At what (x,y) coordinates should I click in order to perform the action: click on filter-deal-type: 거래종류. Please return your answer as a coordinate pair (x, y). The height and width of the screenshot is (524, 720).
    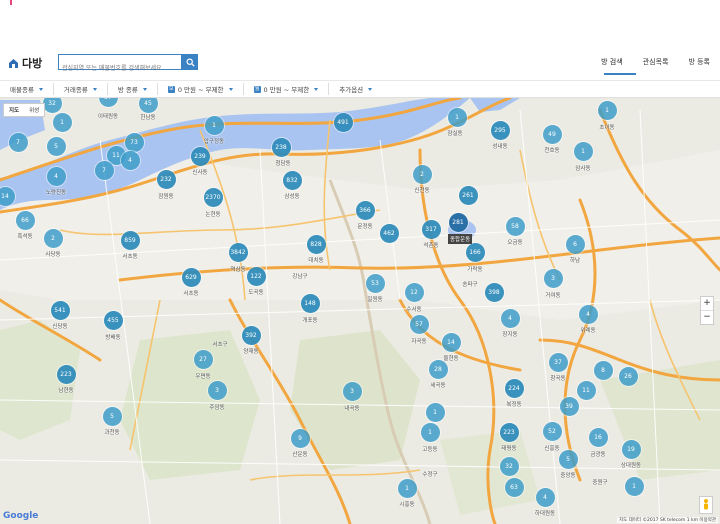
    Looking at the image, I should click on (81, 89).